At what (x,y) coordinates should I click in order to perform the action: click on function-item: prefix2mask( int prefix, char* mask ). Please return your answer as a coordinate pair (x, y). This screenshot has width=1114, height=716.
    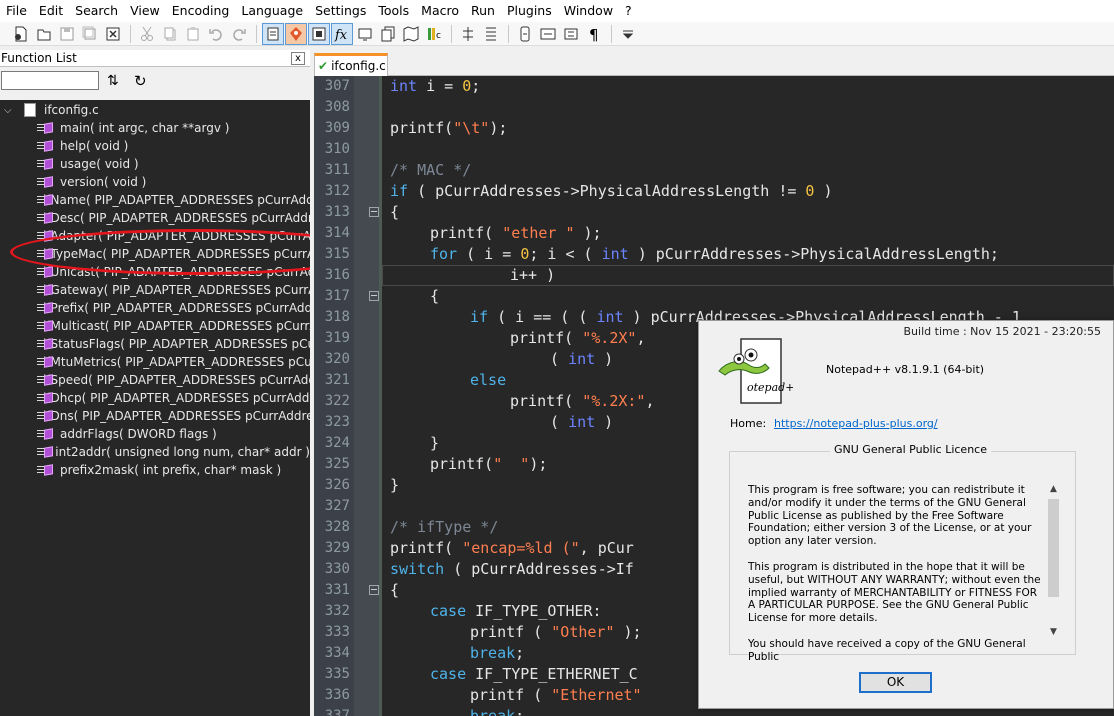
    Looking at the image, I should click on (155, 470).